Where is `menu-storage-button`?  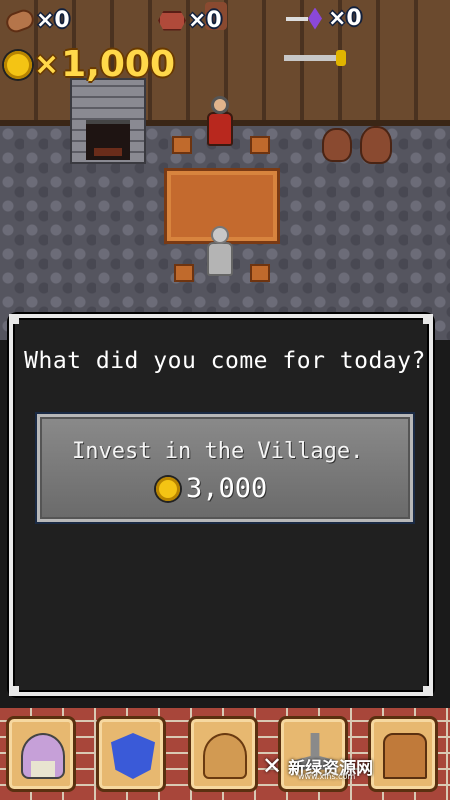
menu-storage-button is located at coordinates (403, 754).